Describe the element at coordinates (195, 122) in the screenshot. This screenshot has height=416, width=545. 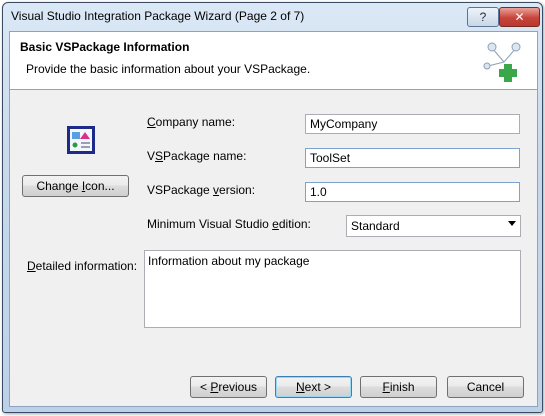
I see `company-label-text: ompany name:` at that location.